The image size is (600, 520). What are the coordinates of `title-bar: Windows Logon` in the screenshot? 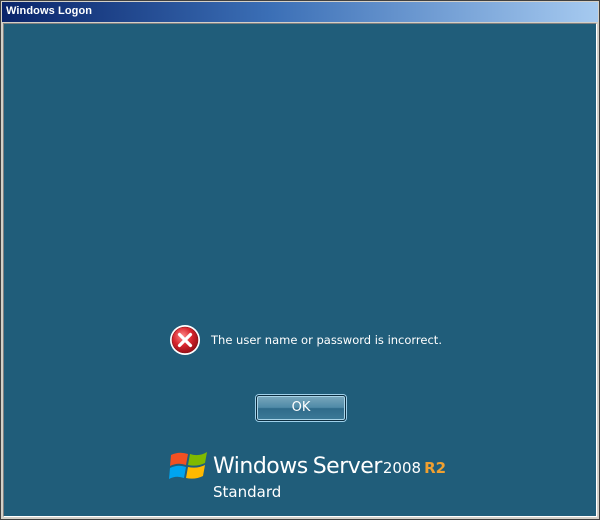 It's located at (300, 12).